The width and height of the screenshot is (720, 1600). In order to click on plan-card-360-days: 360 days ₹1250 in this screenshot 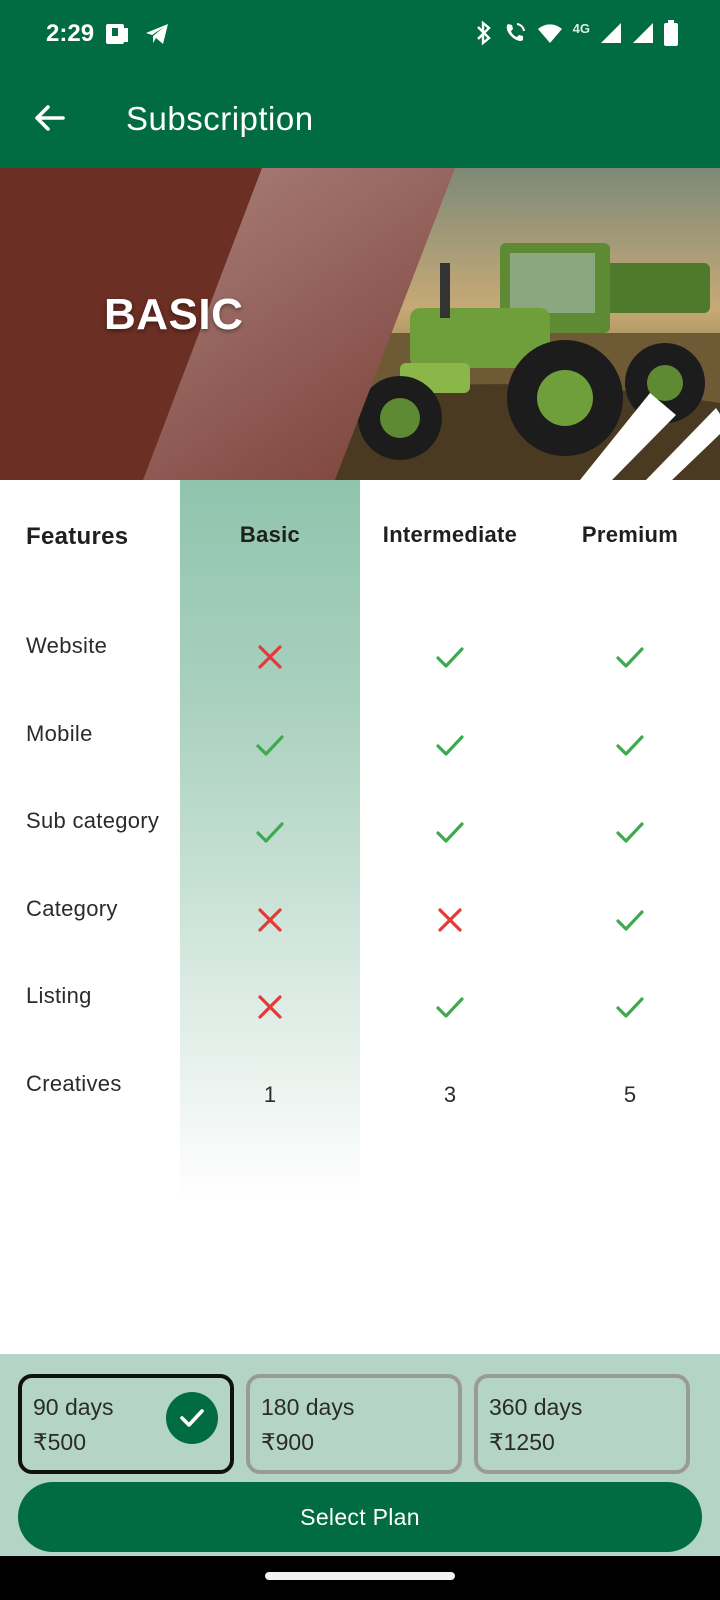, I will do `click(582, 1424)`.